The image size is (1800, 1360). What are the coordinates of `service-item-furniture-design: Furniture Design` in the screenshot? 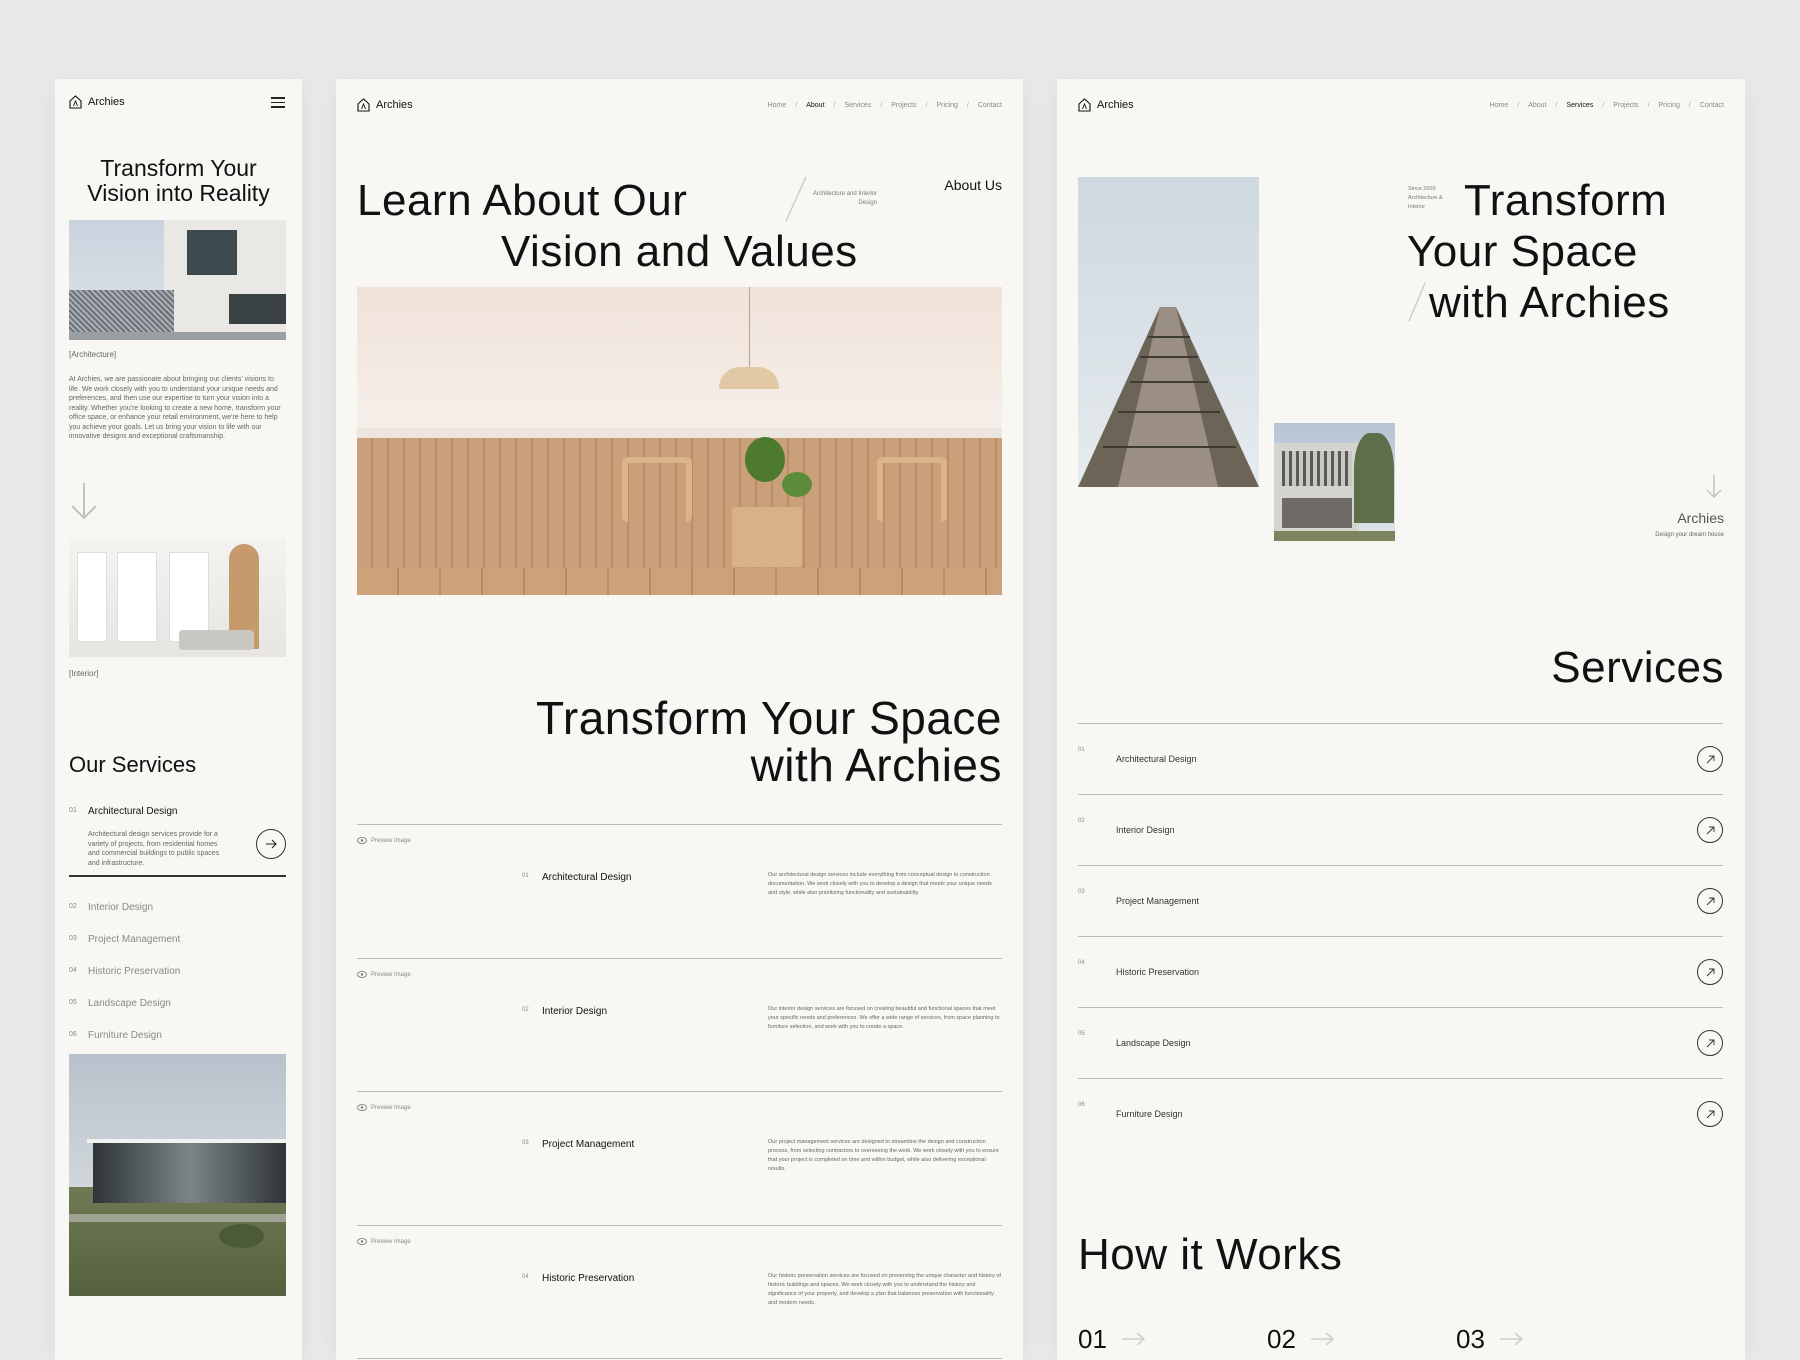 It's located at (125, 1035).